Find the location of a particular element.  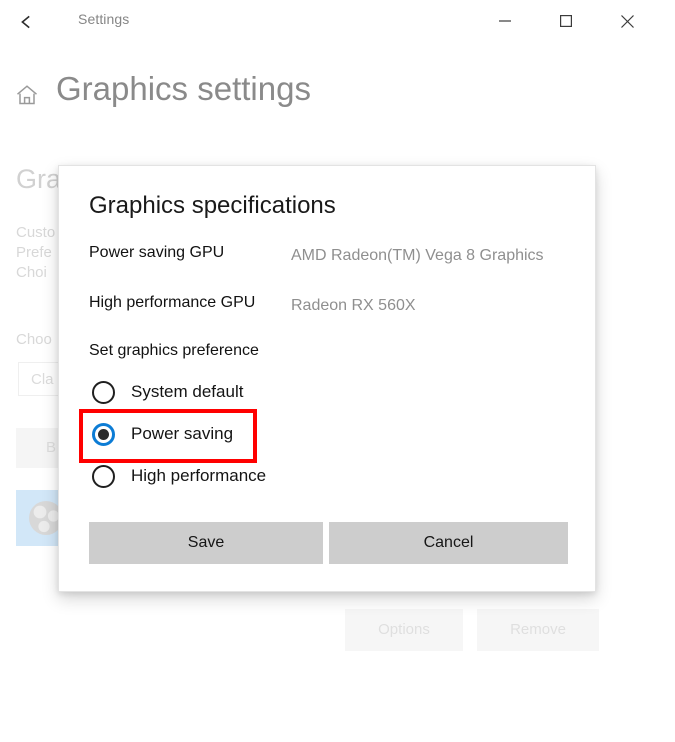

save-button: Save is located at coordinates (206, 543).